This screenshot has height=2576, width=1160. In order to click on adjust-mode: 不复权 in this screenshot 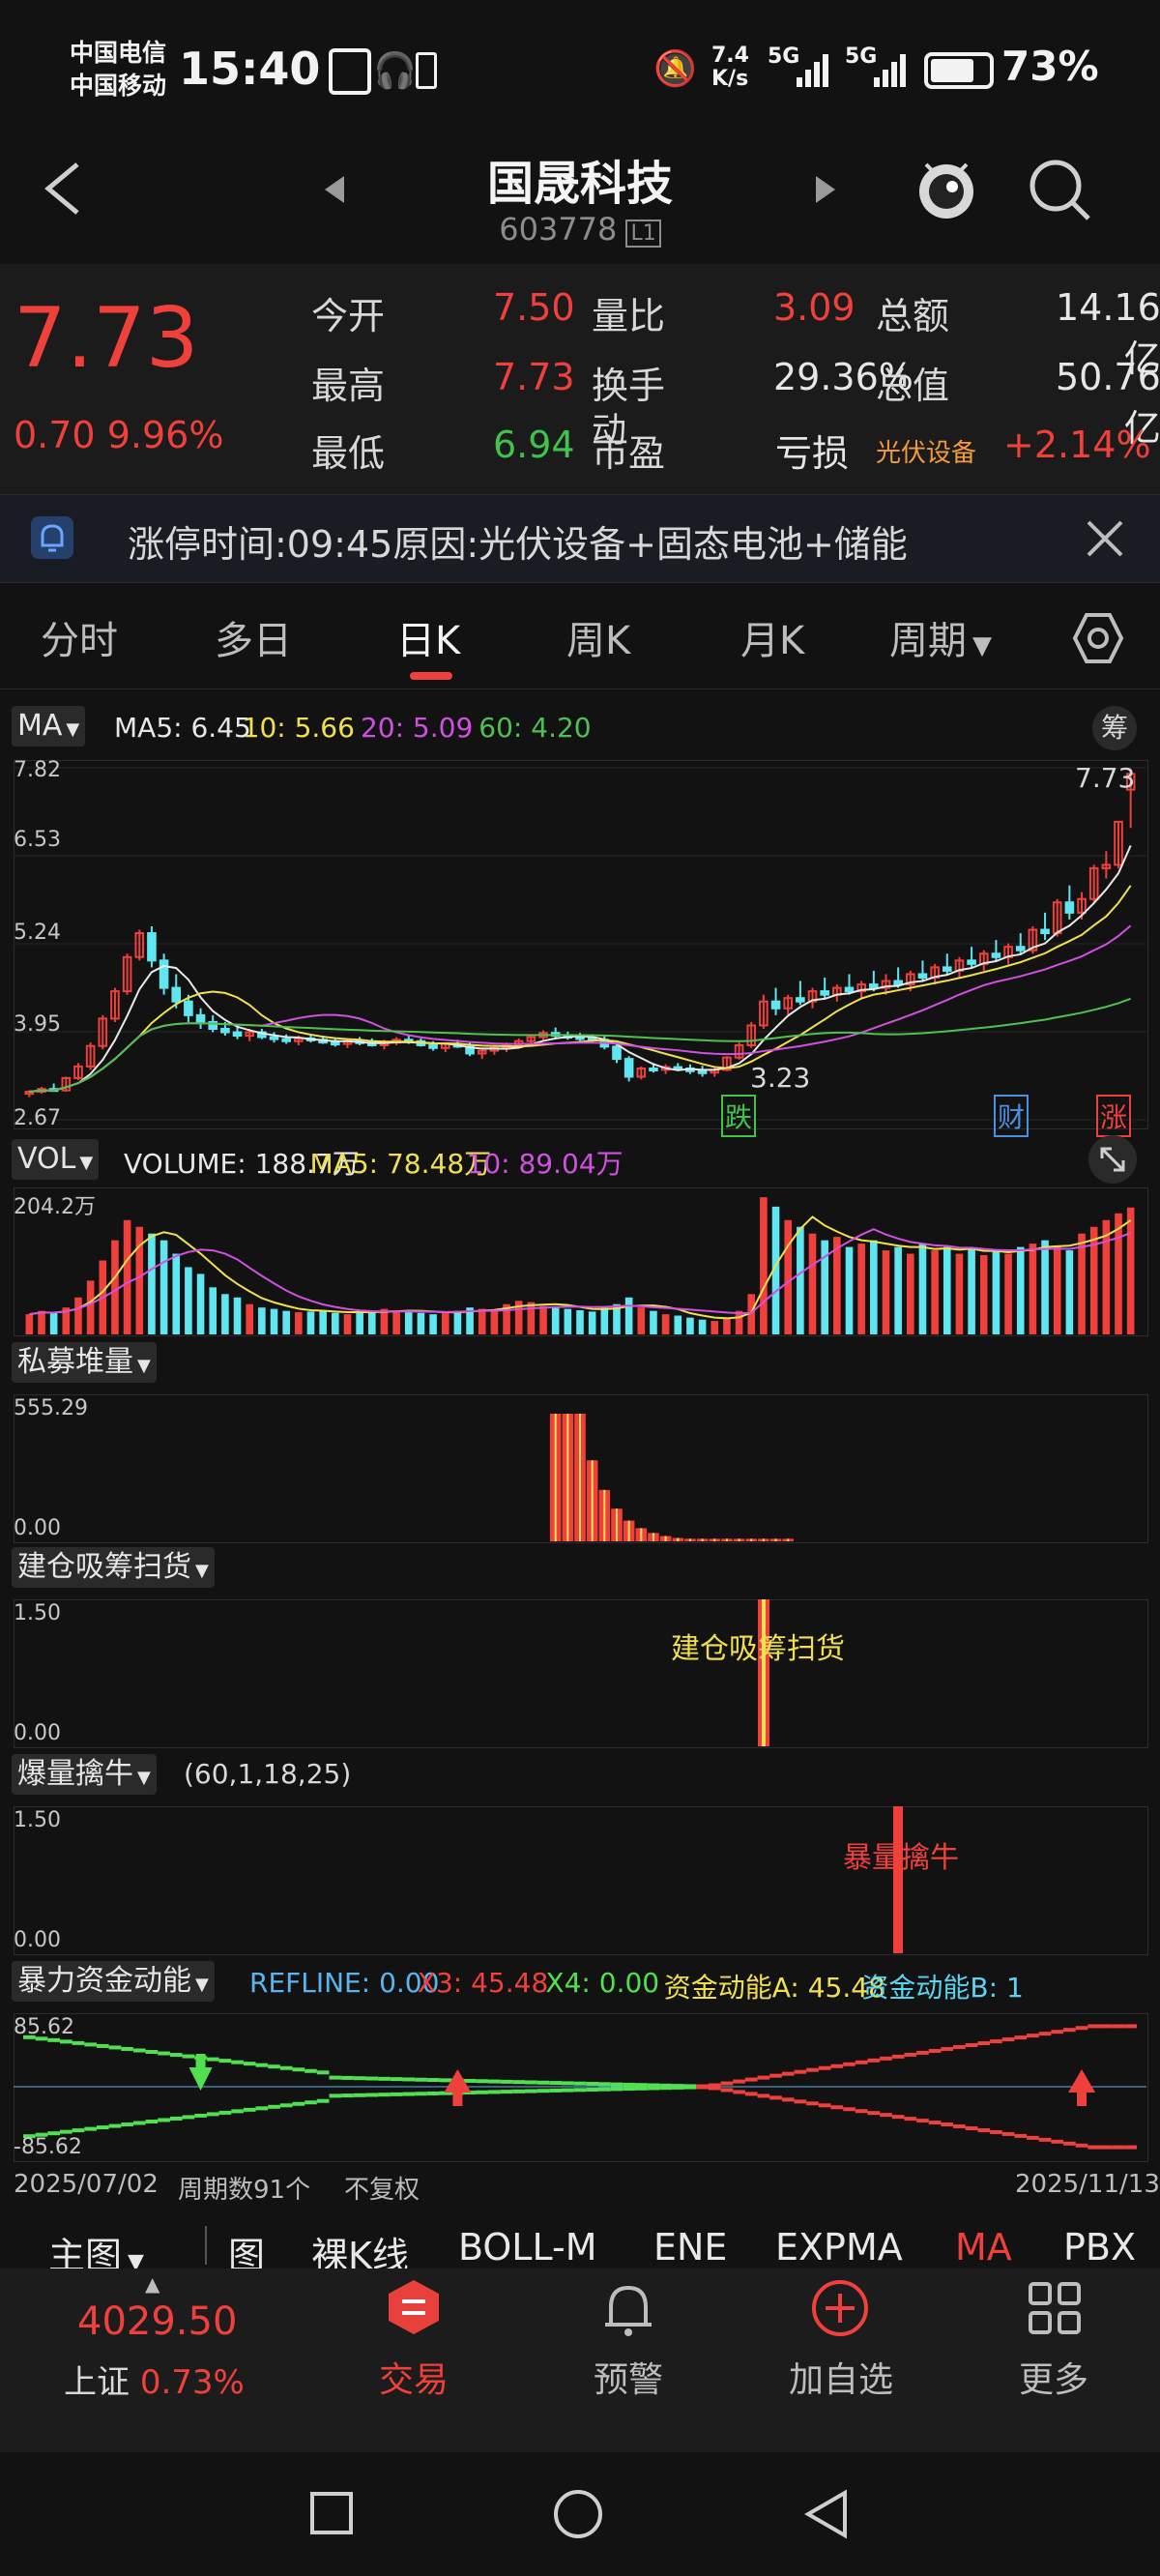, I will do `click(382, 2188)`.